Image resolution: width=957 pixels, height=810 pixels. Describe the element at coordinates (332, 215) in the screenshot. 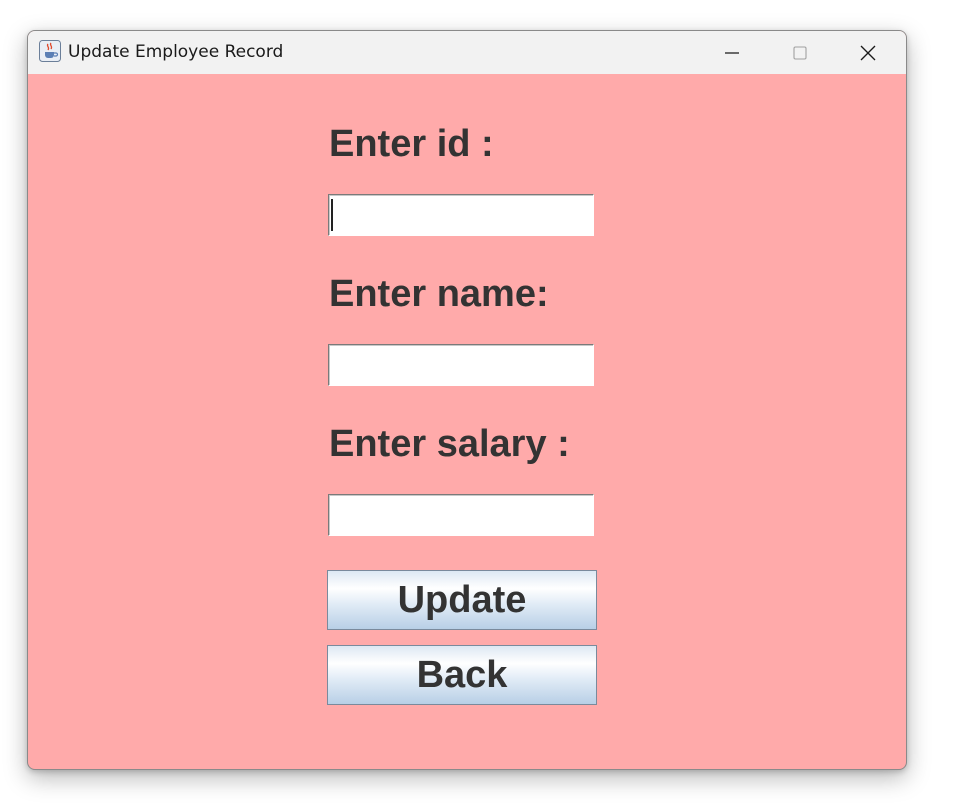

I see `text-caret` at that location.